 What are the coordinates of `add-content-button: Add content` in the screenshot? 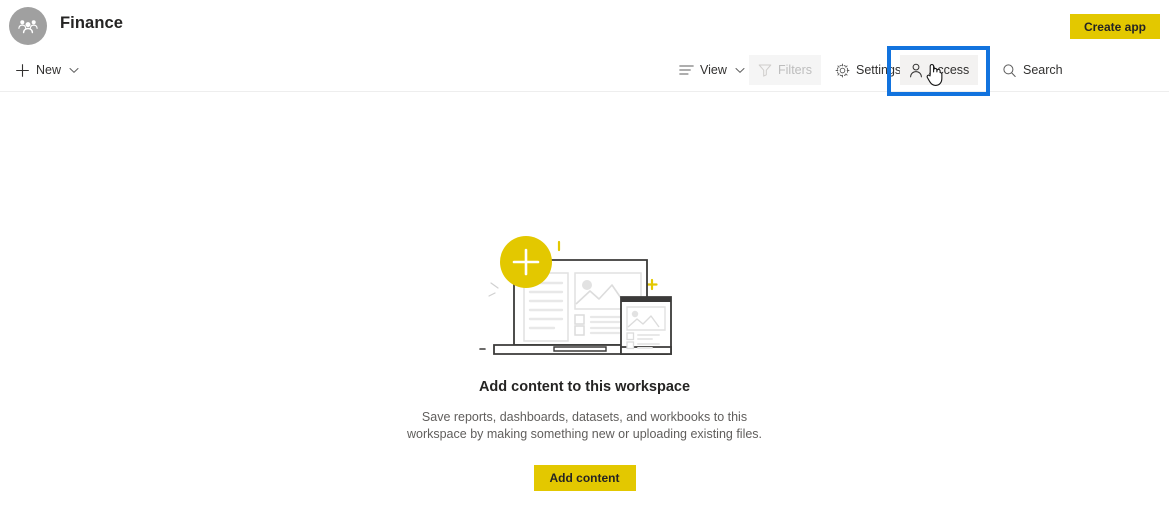 It's located at (584, 478).